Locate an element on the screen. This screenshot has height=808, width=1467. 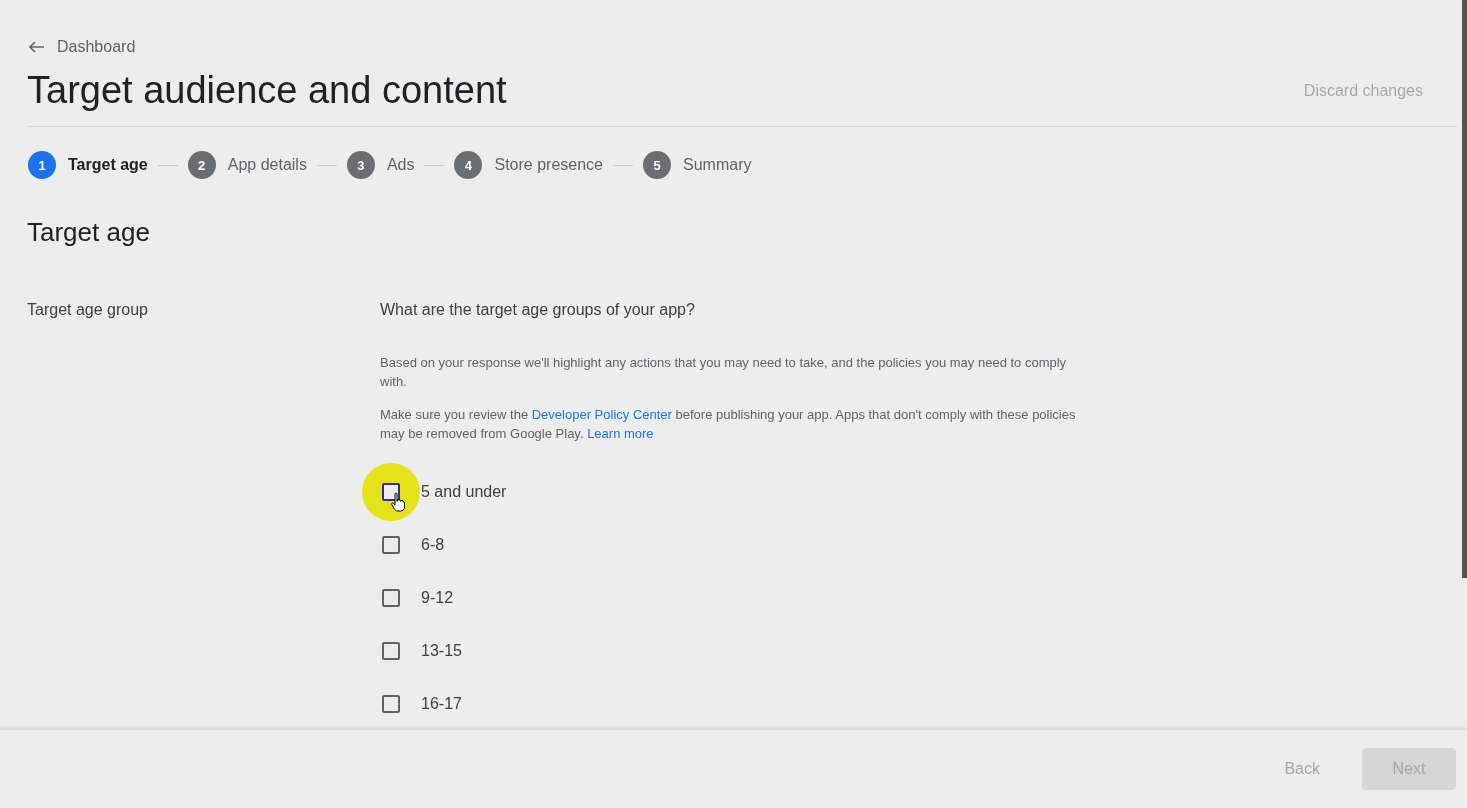
scrollbar-thumb is located at coordinates (1464, 289).